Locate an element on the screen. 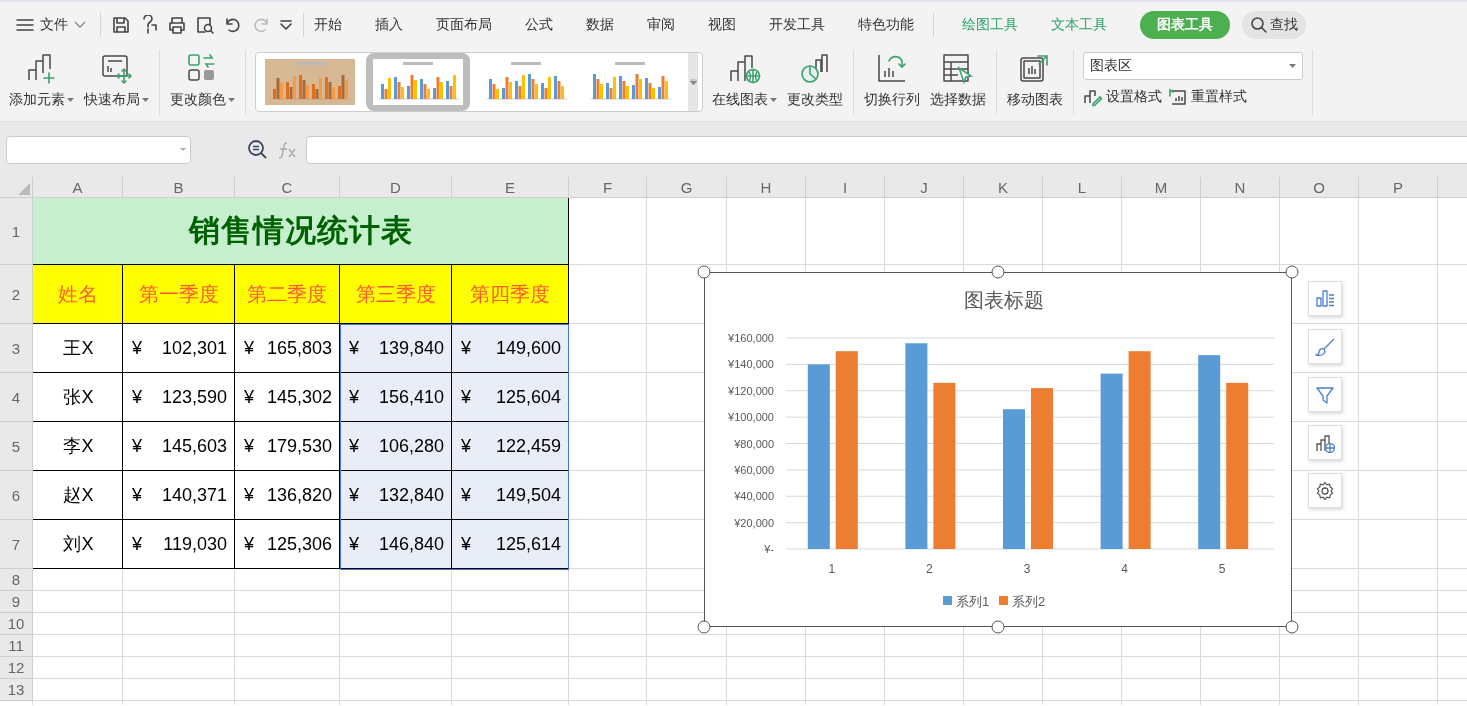 The width and height of the screenshot is (1467, 706). amount-text: 125,614 is located at coordinates (528, 544).